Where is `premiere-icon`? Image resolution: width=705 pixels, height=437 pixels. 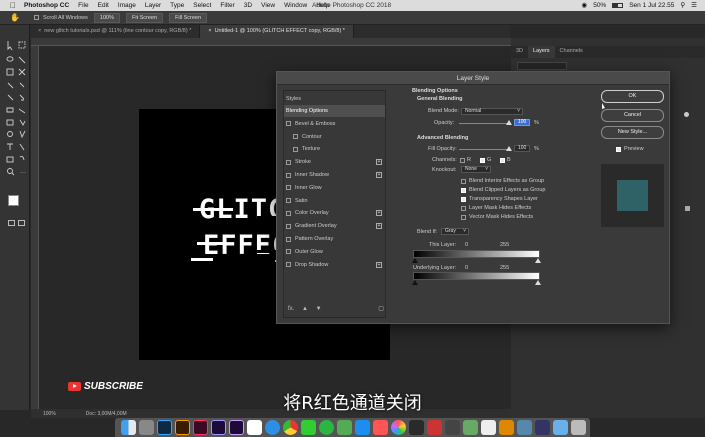 premiere-icon is located at coordinates (218, 427).